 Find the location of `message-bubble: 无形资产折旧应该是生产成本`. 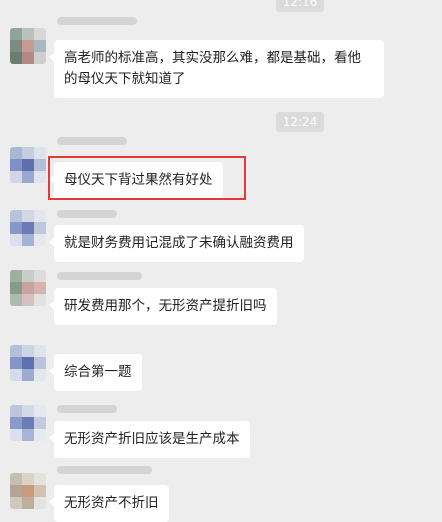

message-bubble: 无形资产折旧应该是生产成本 is located at coordinates (149, 439).